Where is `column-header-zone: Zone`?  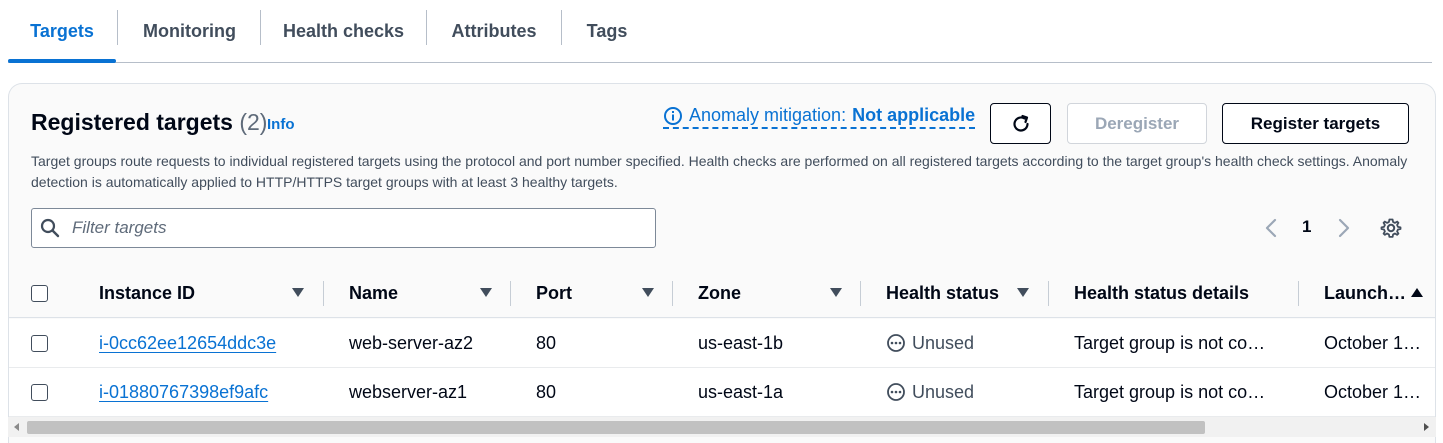
column-header-zone: Zone is located at coordinates (763, 293).